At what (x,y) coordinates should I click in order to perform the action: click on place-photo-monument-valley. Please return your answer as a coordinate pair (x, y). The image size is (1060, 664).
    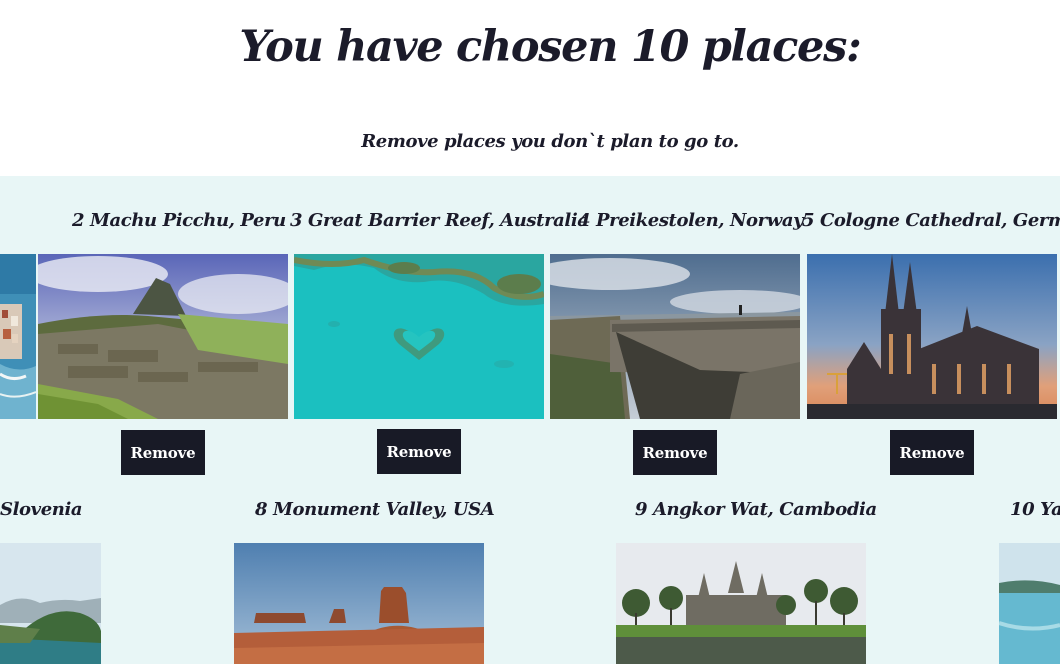
    Looking at the image, I should click on (359, 603).